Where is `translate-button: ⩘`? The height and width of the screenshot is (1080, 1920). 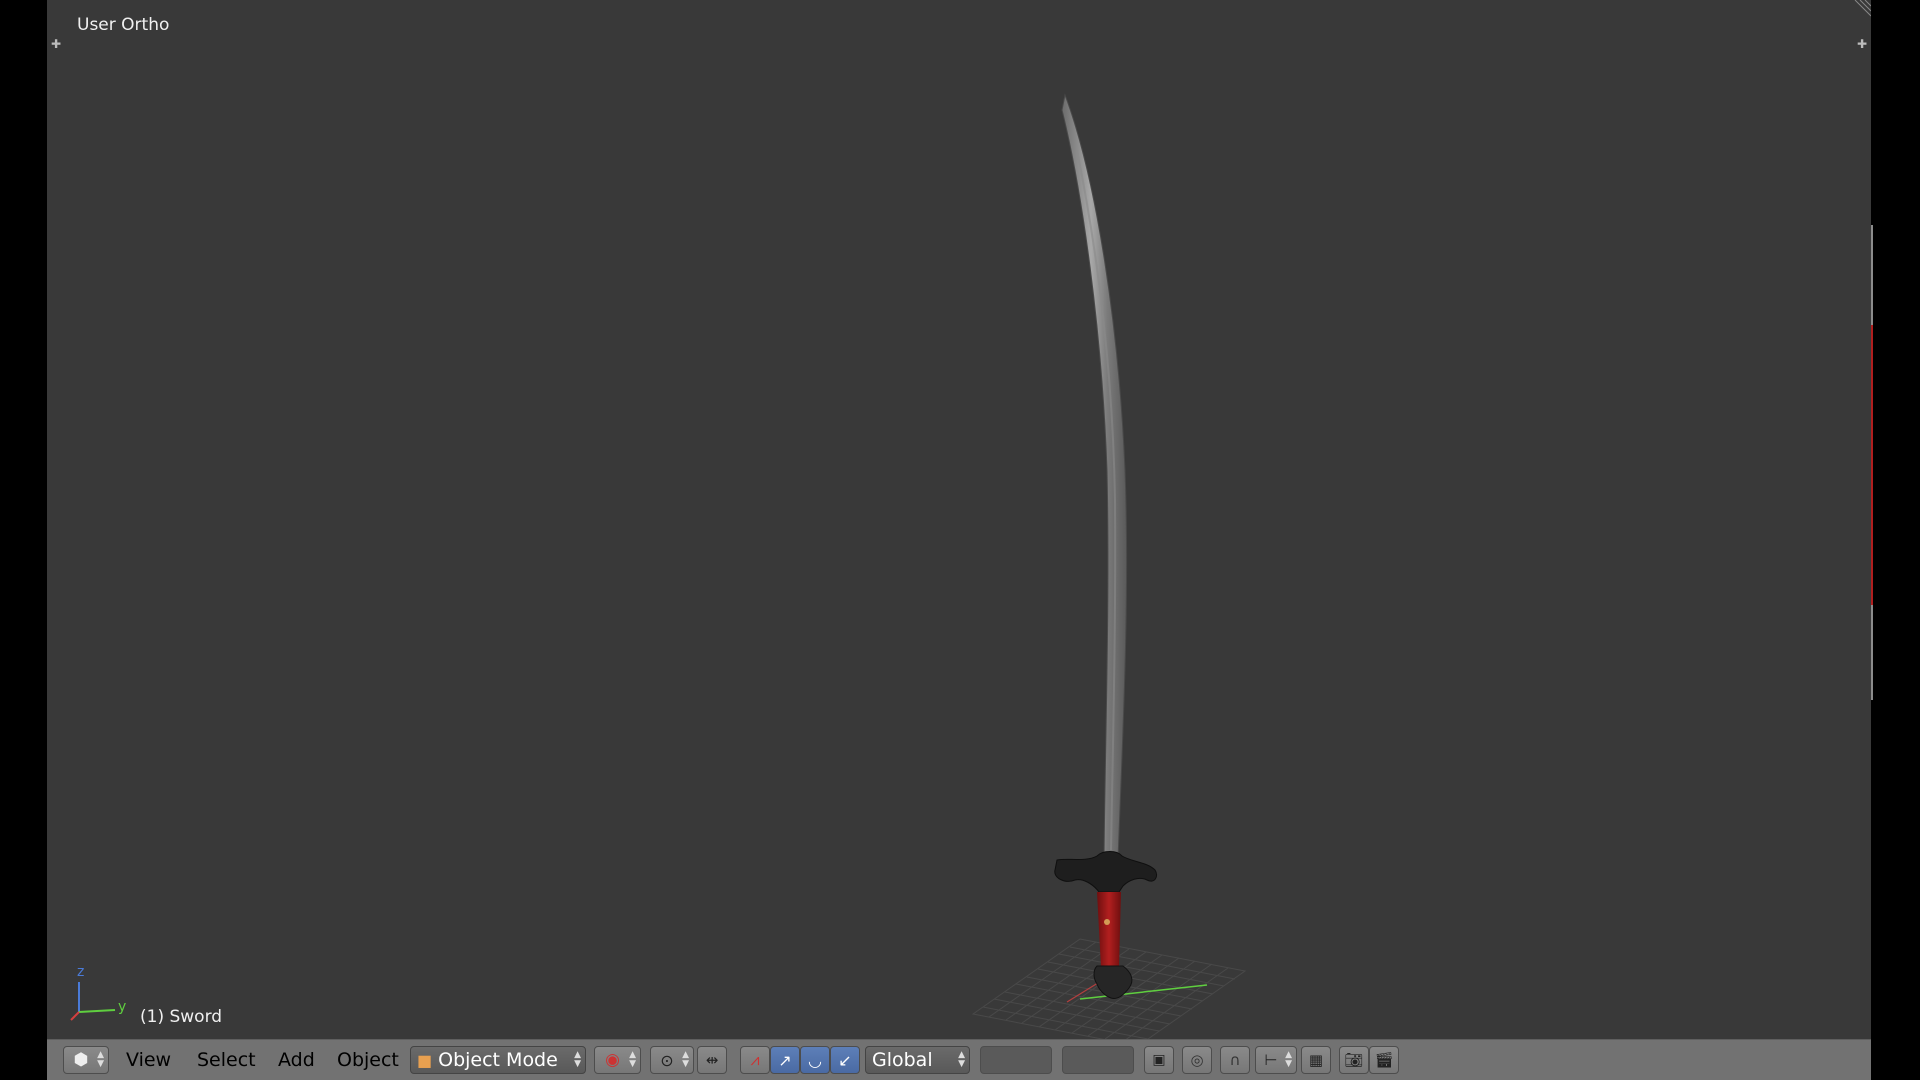
translate-button: ⩘ is located at coordinates (755, 1060).